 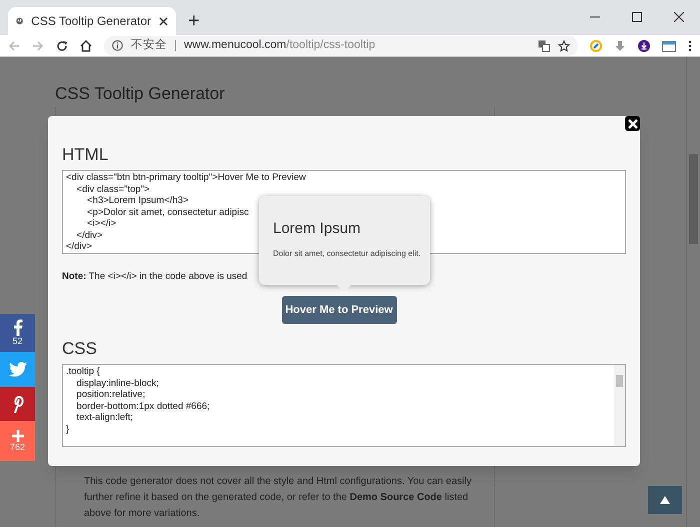 What do you see at coordinates (194, 21) in the screenshot?
I see `new-tab-button: +` at bounding box center [194, 21].